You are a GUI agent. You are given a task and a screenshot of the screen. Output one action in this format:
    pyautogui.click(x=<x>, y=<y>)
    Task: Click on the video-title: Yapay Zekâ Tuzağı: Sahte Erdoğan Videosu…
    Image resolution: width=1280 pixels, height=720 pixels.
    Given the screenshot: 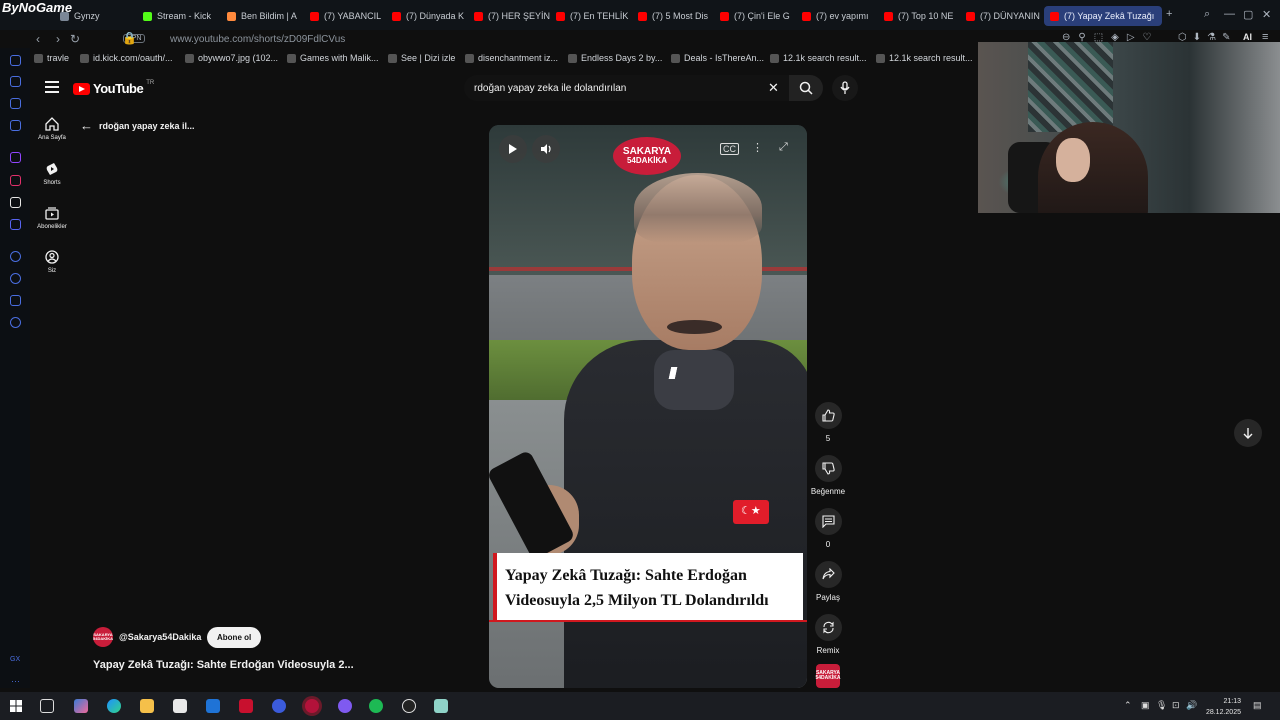 What is the action you would take?
    pyautogui.click(x=223, y=665)
    